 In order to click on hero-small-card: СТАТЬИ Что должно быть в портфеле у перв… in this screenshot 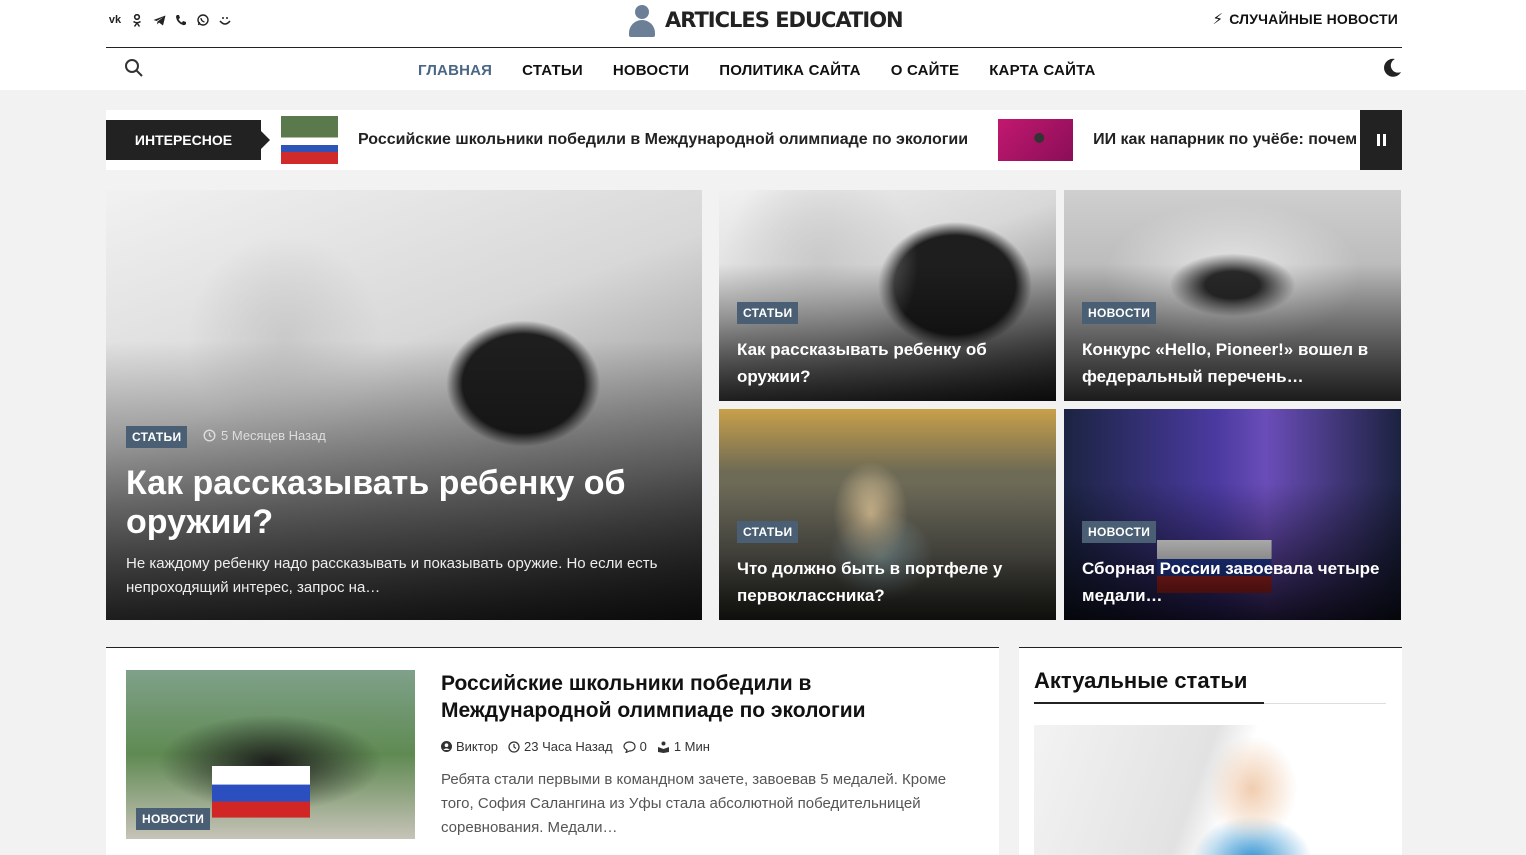, I will do `click(887, 514)`.